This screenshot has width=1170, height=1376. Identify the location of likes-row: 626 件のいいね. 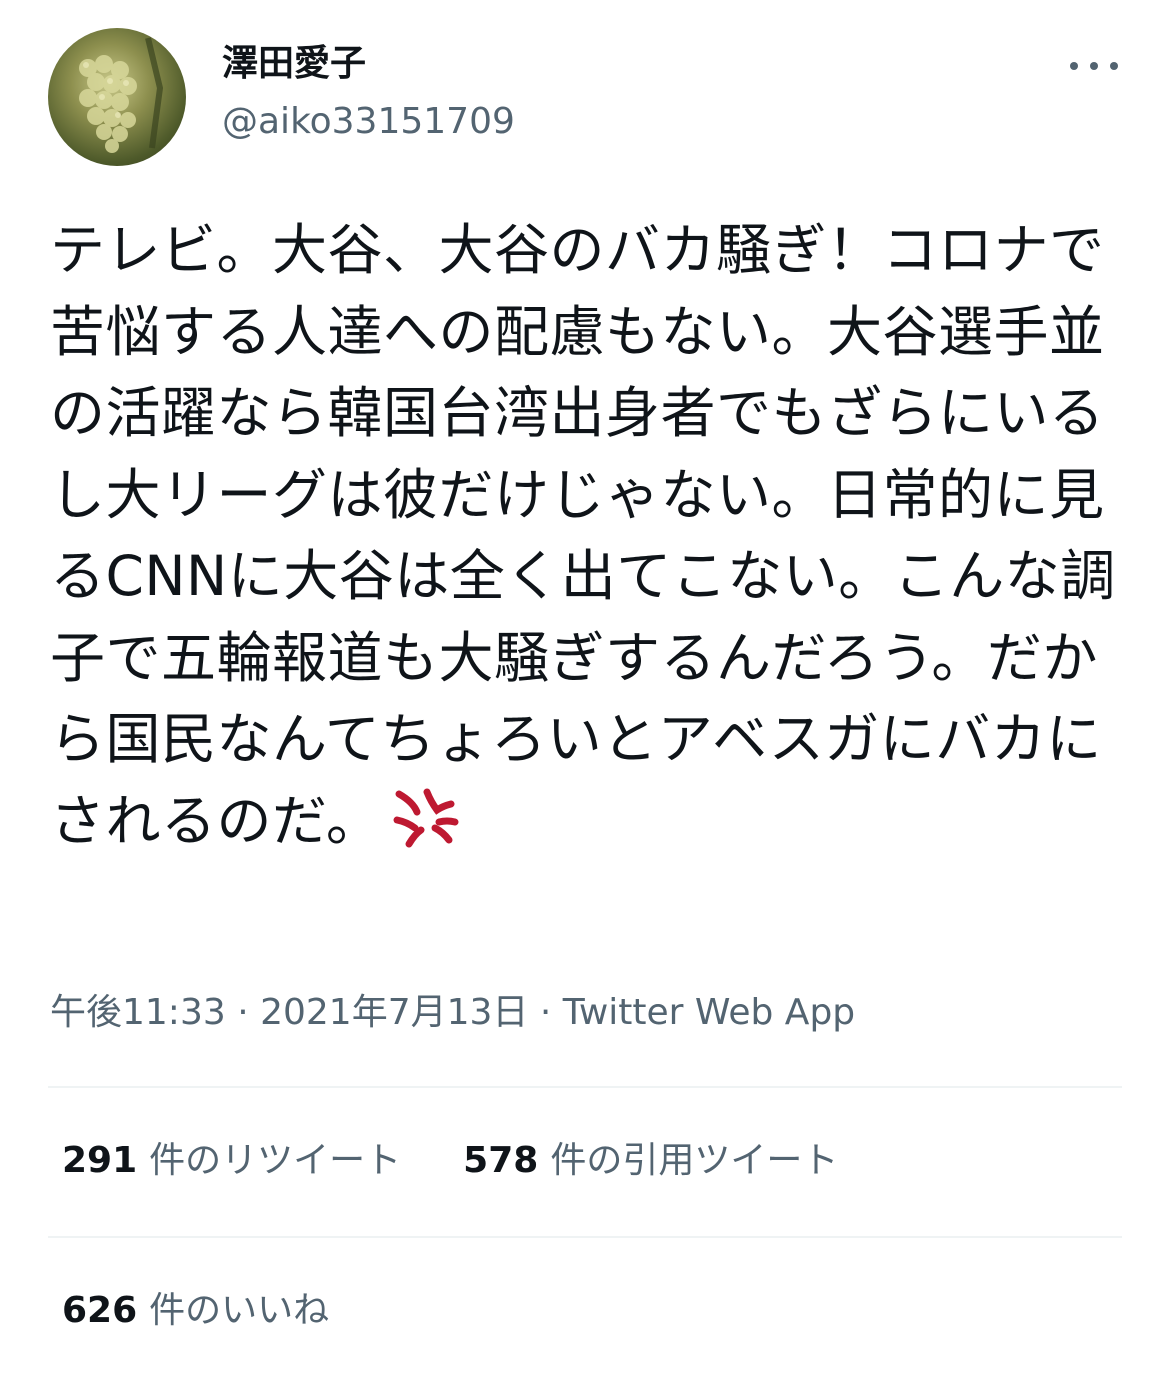
(226, 1311).